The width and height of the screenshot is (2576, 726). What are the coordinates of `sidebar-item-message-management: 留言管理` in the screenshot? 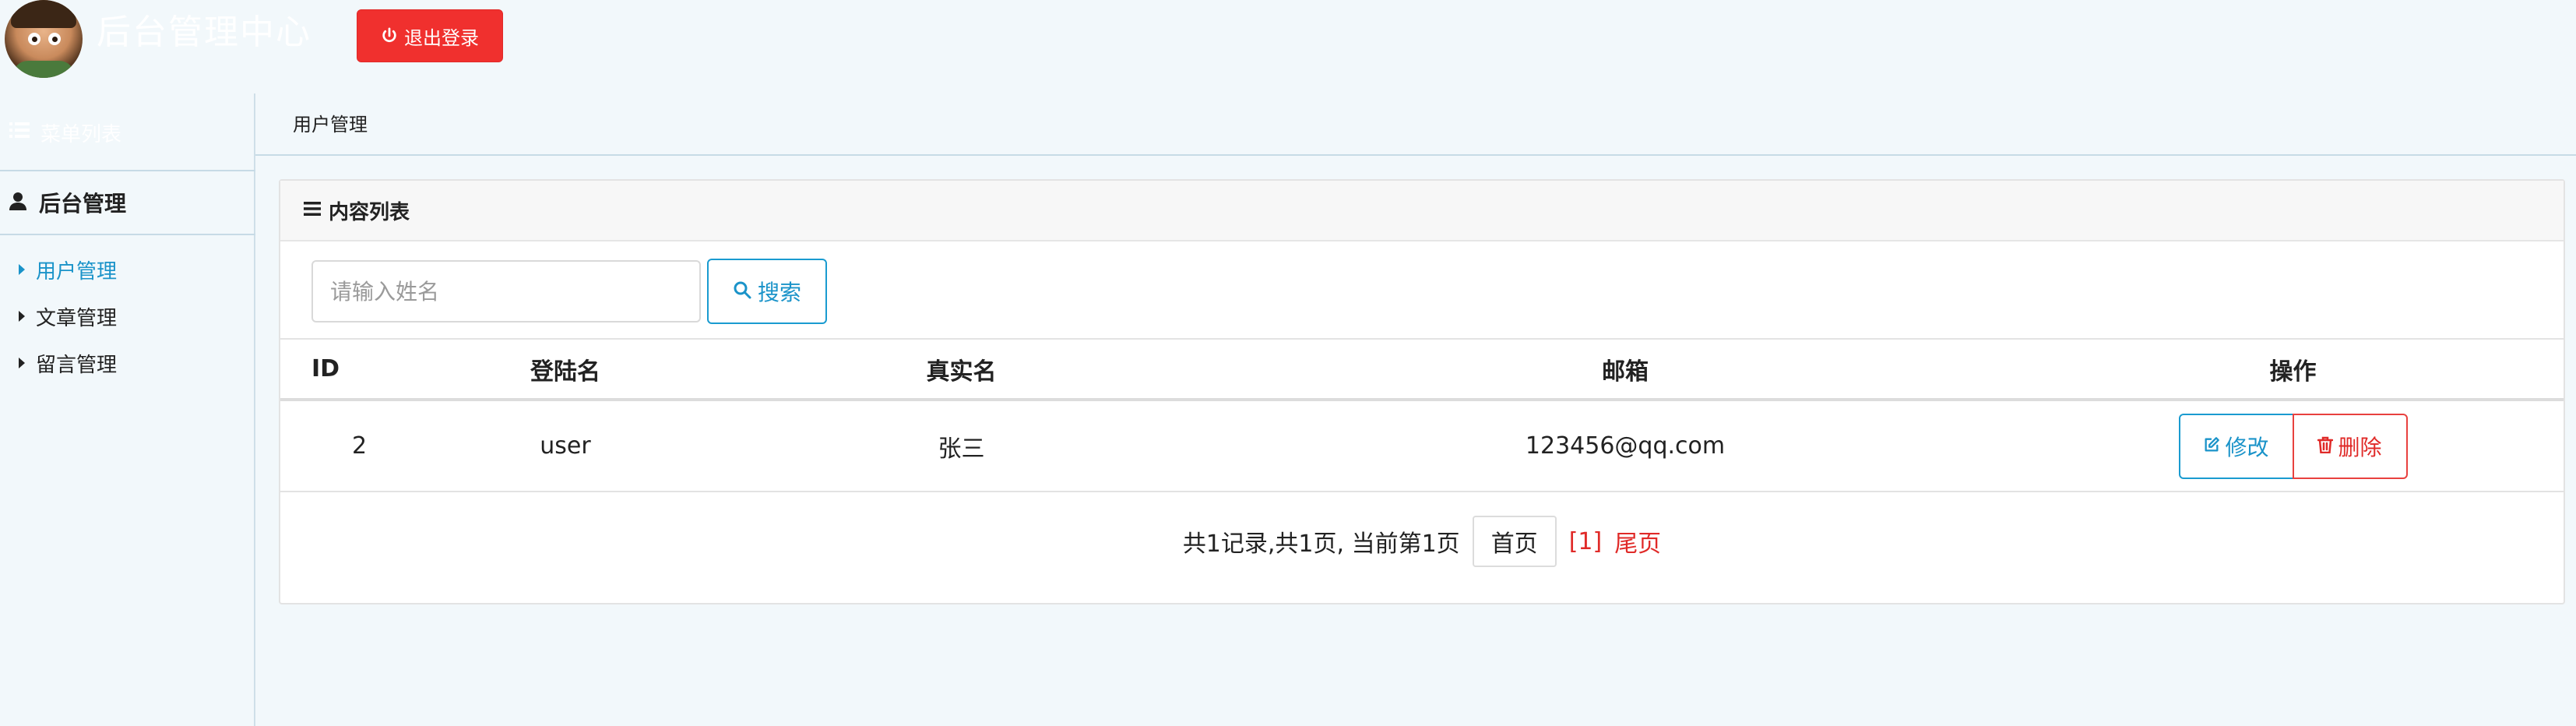 It's located at (127, 363).